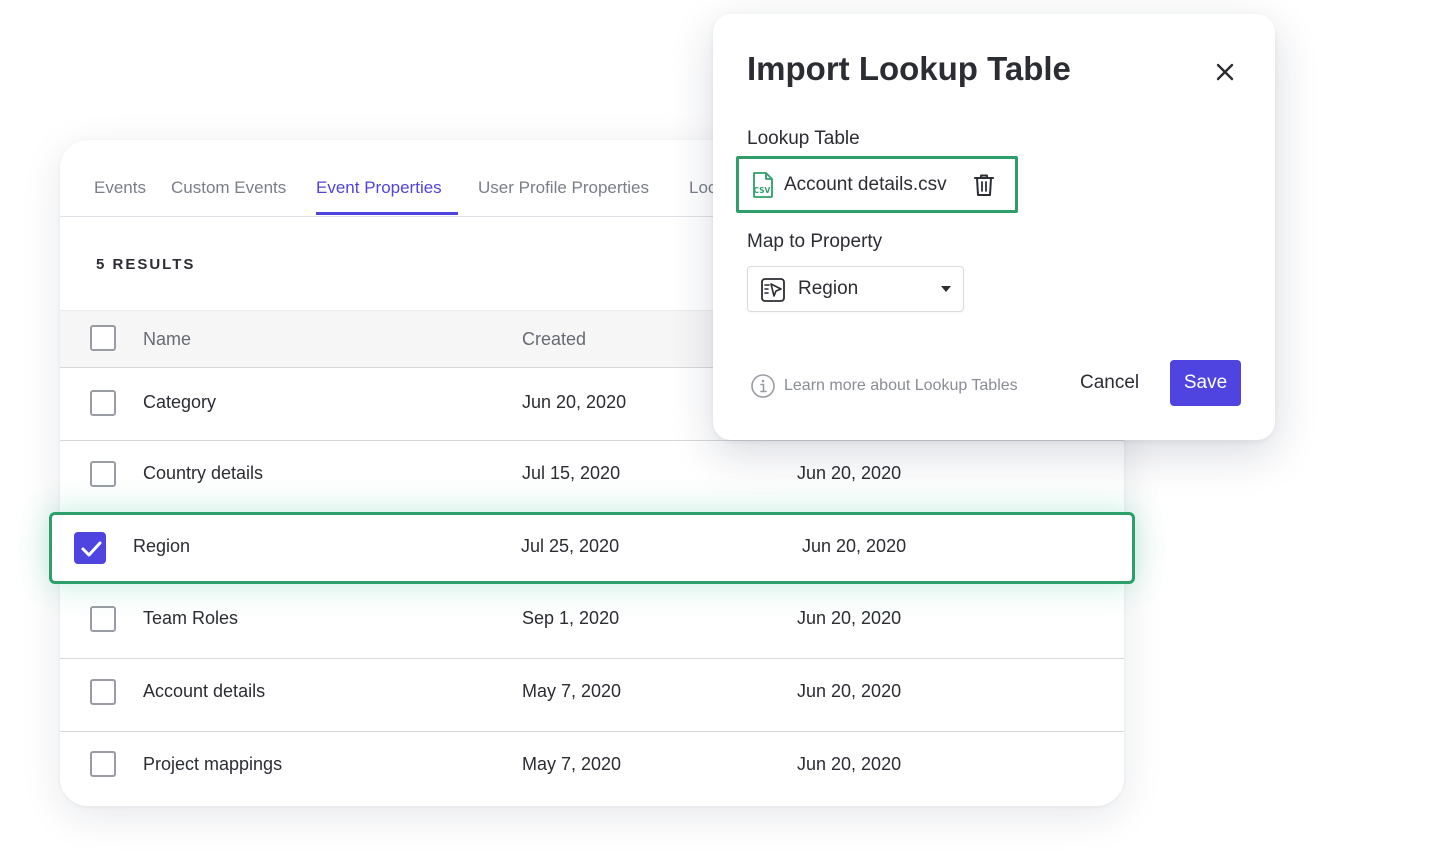  Describe the element at coordinates (387, 213) in the screenshot. I see `active-tab-indicator` at that location.